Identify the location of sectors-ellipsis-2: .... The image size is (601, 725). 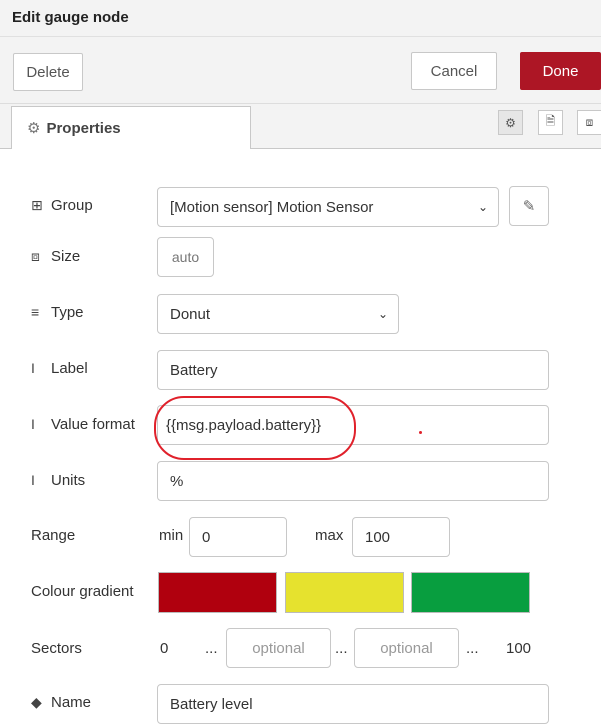
(341, 648).